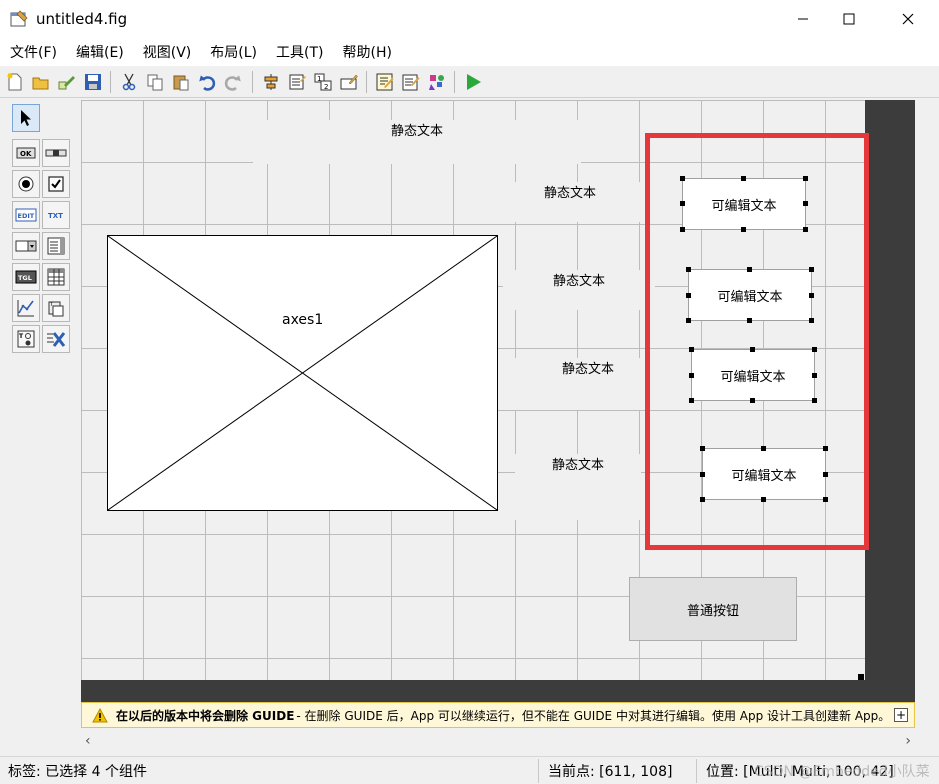 The height and width of the screenshot is (784, 939). I want to click on status-tag: 标签: 已选择 4 个组件, so click(77, 772).